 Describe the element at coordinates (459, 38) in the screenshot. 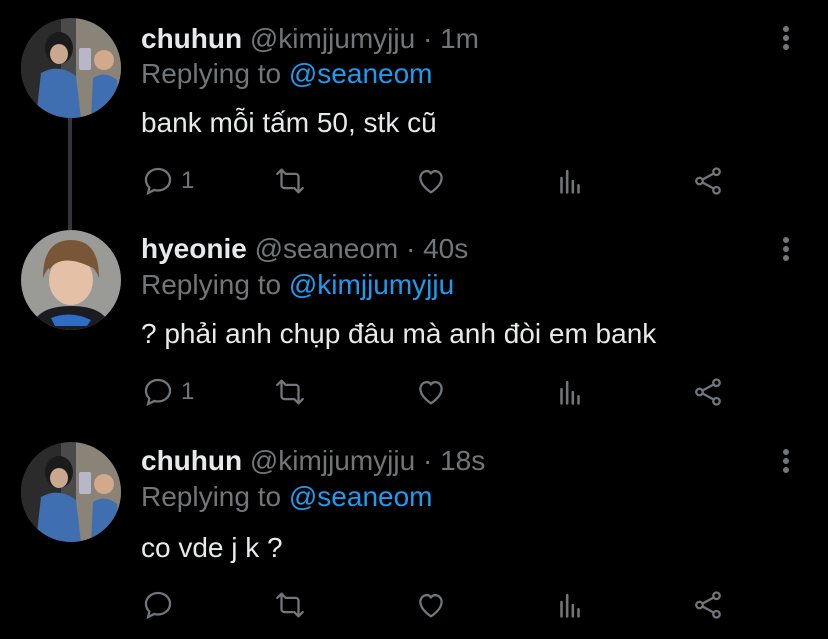

I see `timestamp: 1m` at that location.